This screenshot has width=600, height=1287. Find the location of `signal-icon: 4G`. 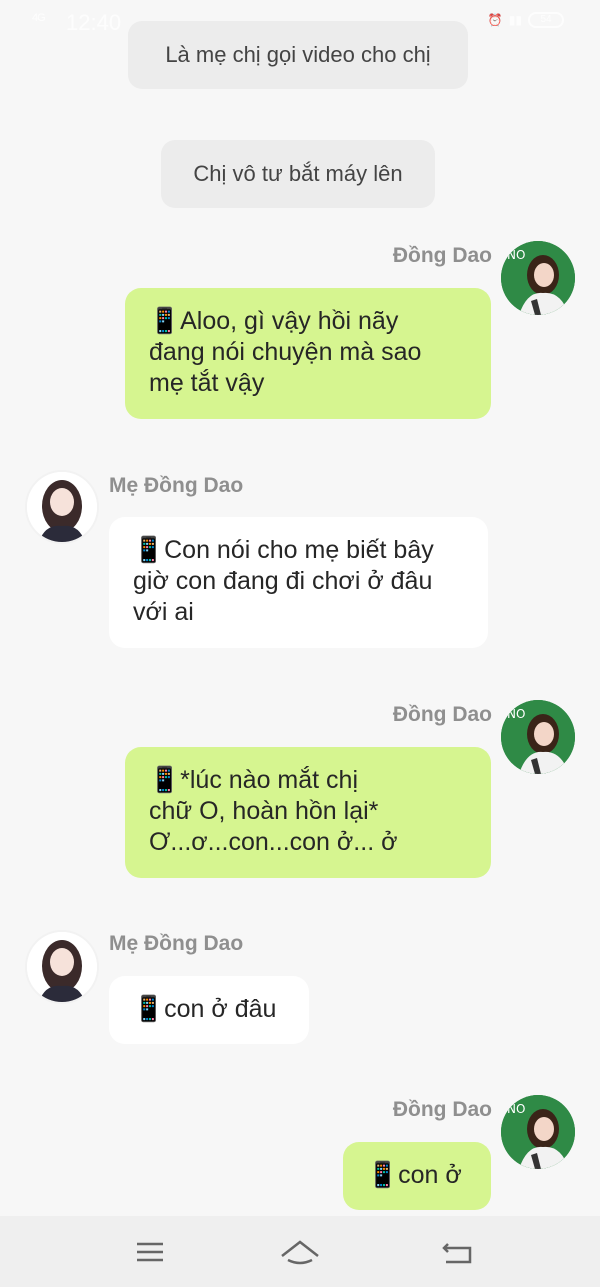

signal-icon: 4G is located at coordinates (39, 18).